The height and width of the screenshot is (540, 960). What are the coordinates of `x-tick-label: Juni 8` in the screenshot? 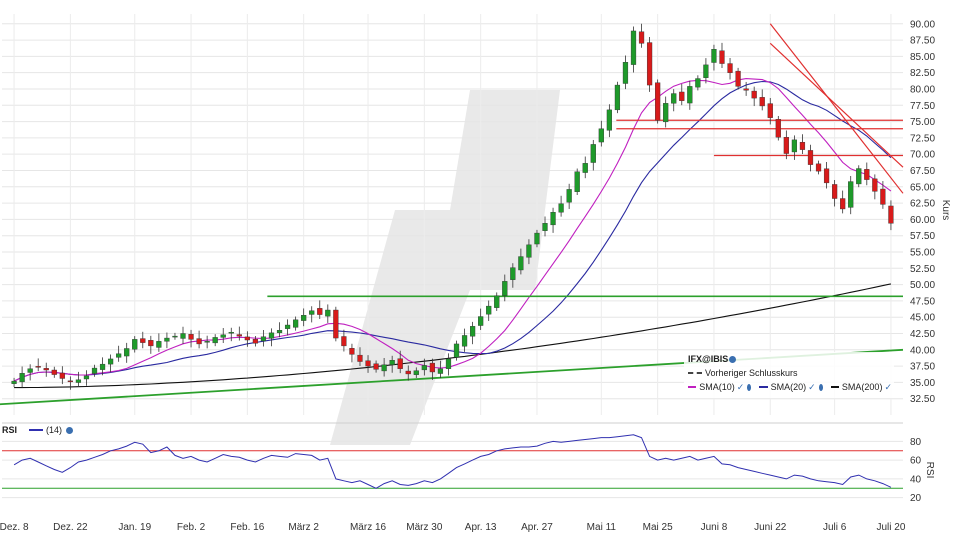 It's located at (714, 527).